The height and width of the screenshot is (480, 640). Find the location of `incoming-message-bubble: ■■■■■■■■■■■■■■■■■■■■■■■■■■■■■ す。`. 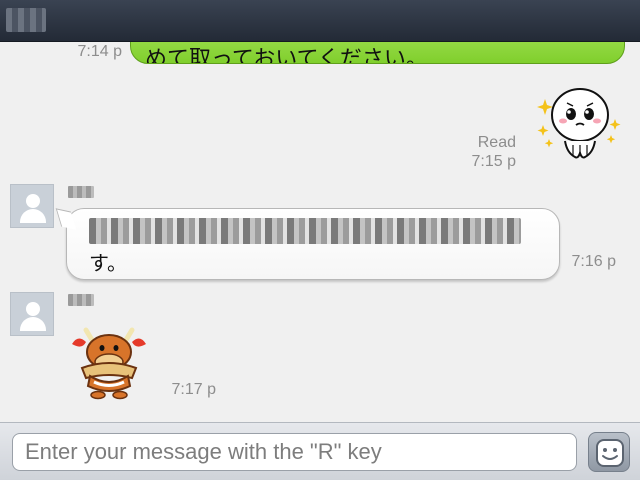

incoming-message-bubble: ■■■■■■■■■■■■■■■■■■■■■■■■■■■■■ す。 is located at coordinates (307, 244).